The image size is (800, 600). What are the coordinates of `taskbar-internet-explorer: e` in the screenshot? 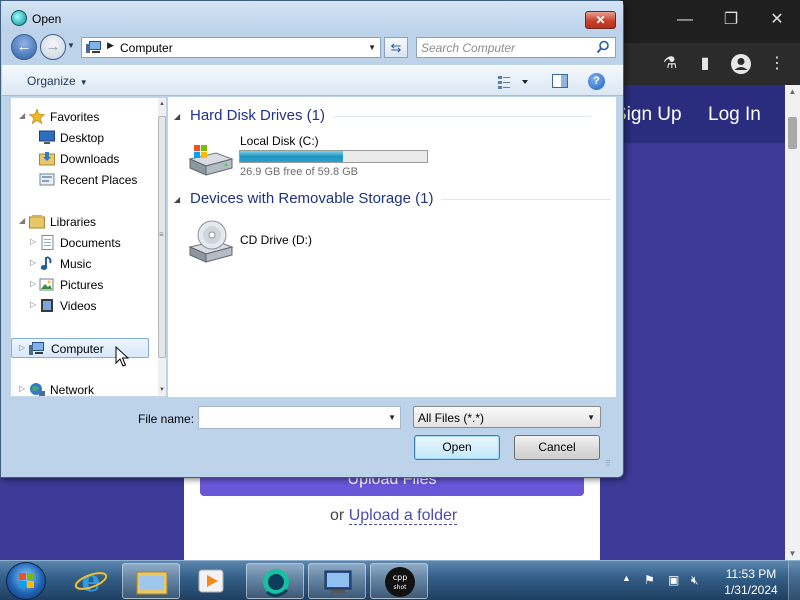 It's located at (91, 581).